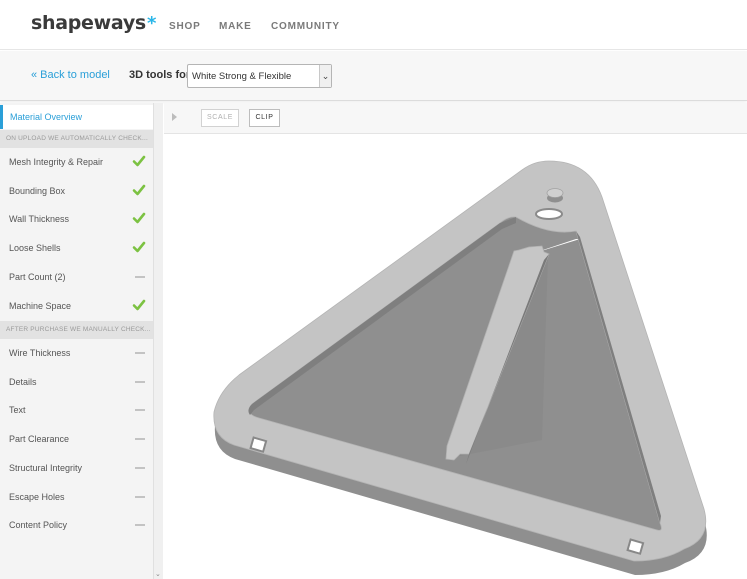  What do you see at coordinates (77, 117) in the screenshot?
I see `sidebar-item-material-overview: Material Overview` at bounding box center [77, 117].